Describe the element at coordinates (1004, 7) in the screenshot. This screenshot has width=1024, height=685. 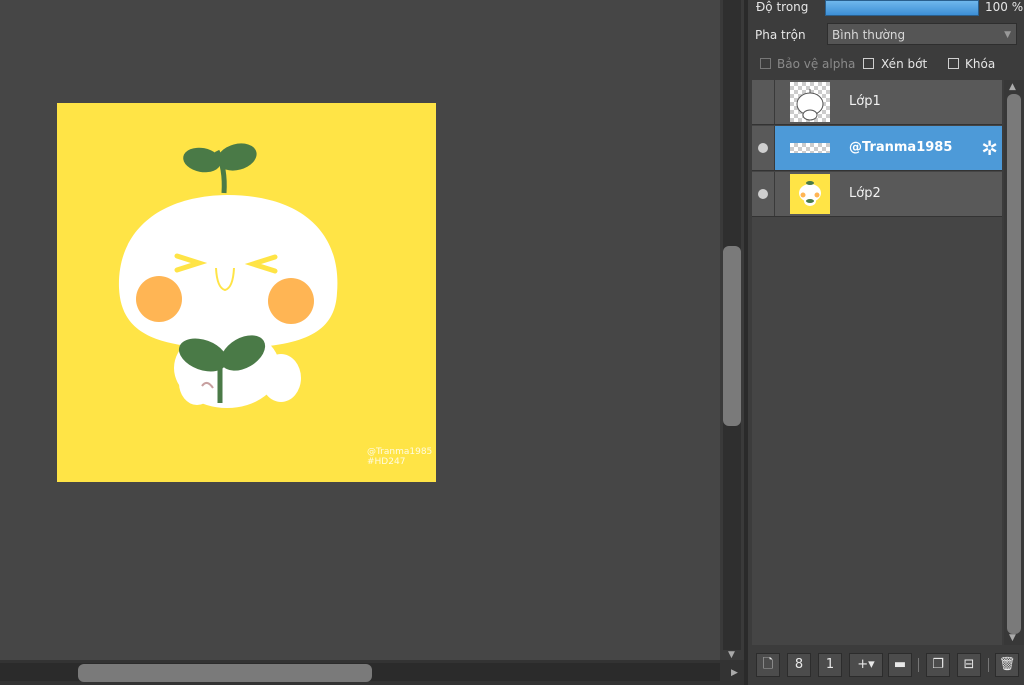
I see `opacity-value: 100 %` at that location.